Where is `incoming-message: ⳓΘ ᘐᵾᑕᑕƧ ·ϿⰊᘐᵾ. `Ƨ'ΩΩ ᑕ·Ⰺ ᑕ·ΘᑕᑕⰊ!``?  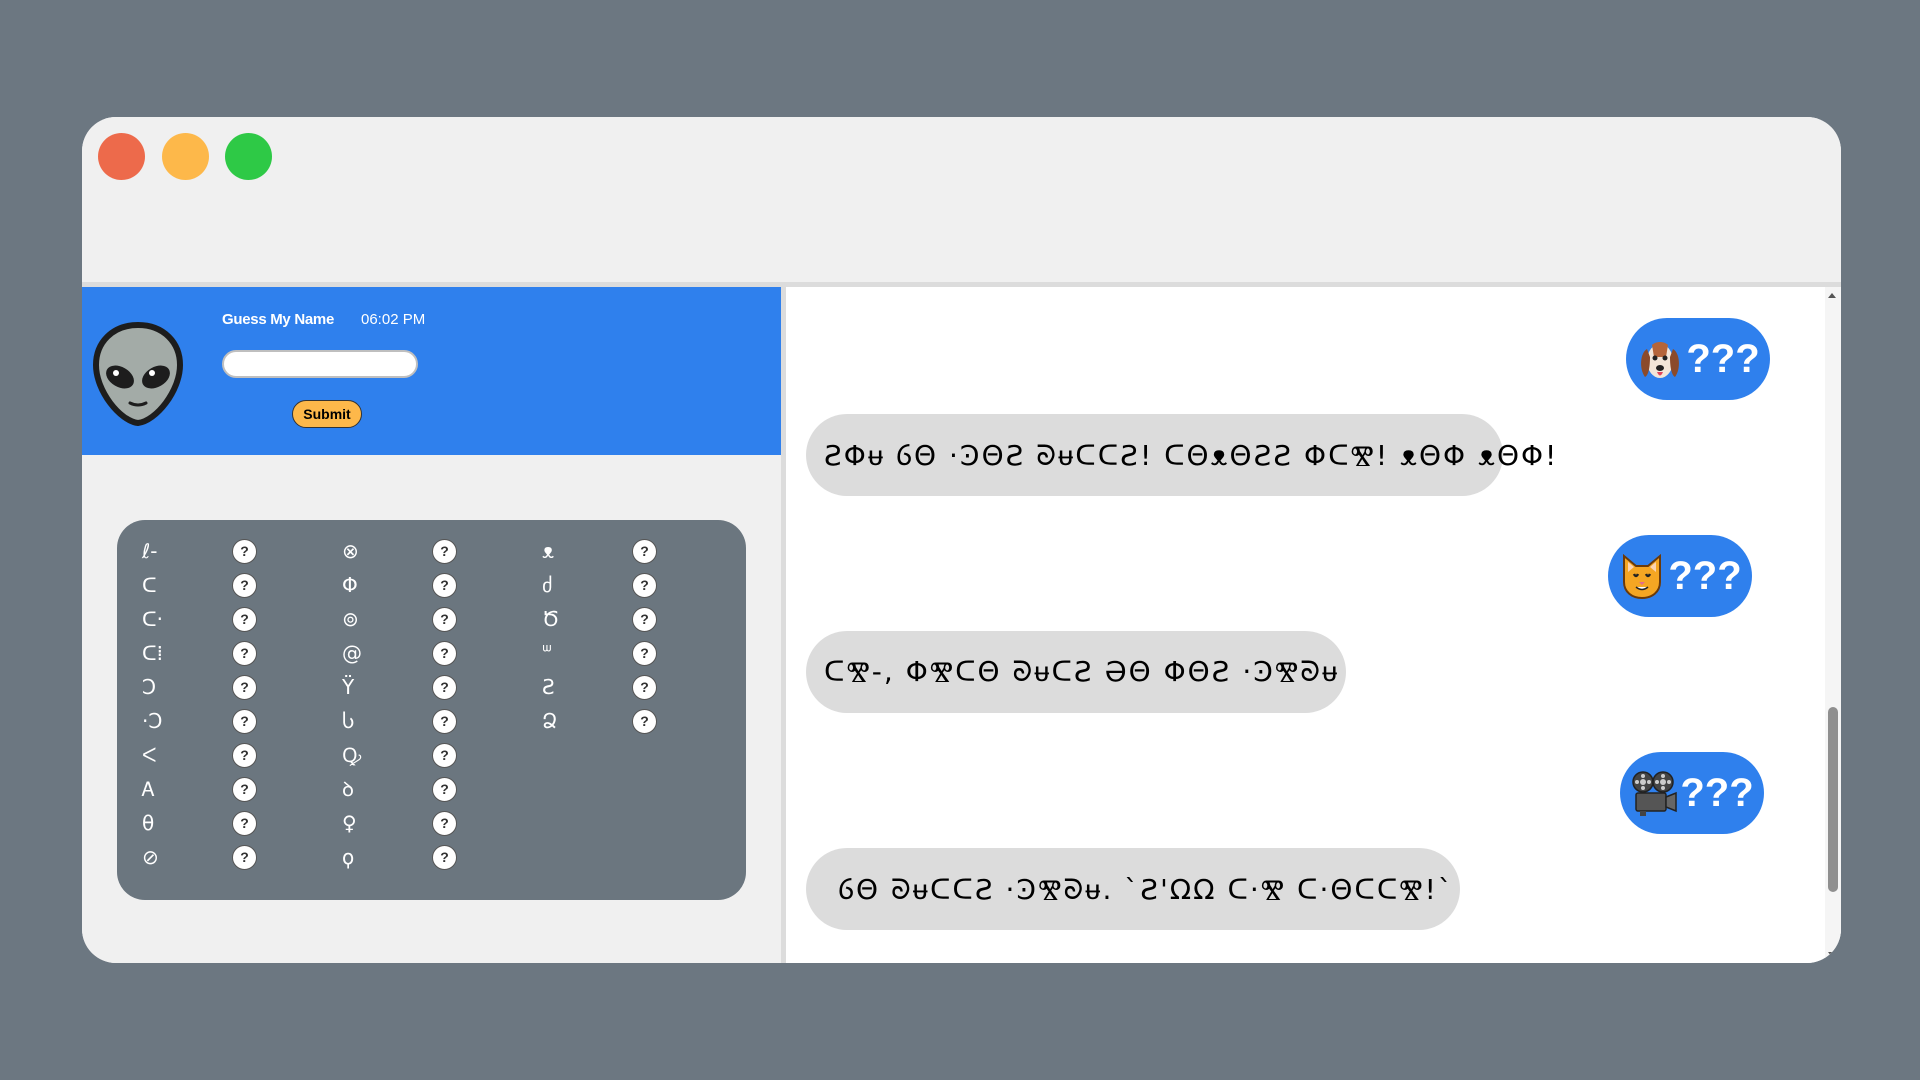 incoming-message: ⳓΘ ᘐᵾᑕᑕƧ ·ϿⰊᘐᵾ. `Ƨ'ΩΩ ᑕ·Ⰺ ᑕ·ΘᑕᑕⰊ!` is located at coordinates (1133, 889).